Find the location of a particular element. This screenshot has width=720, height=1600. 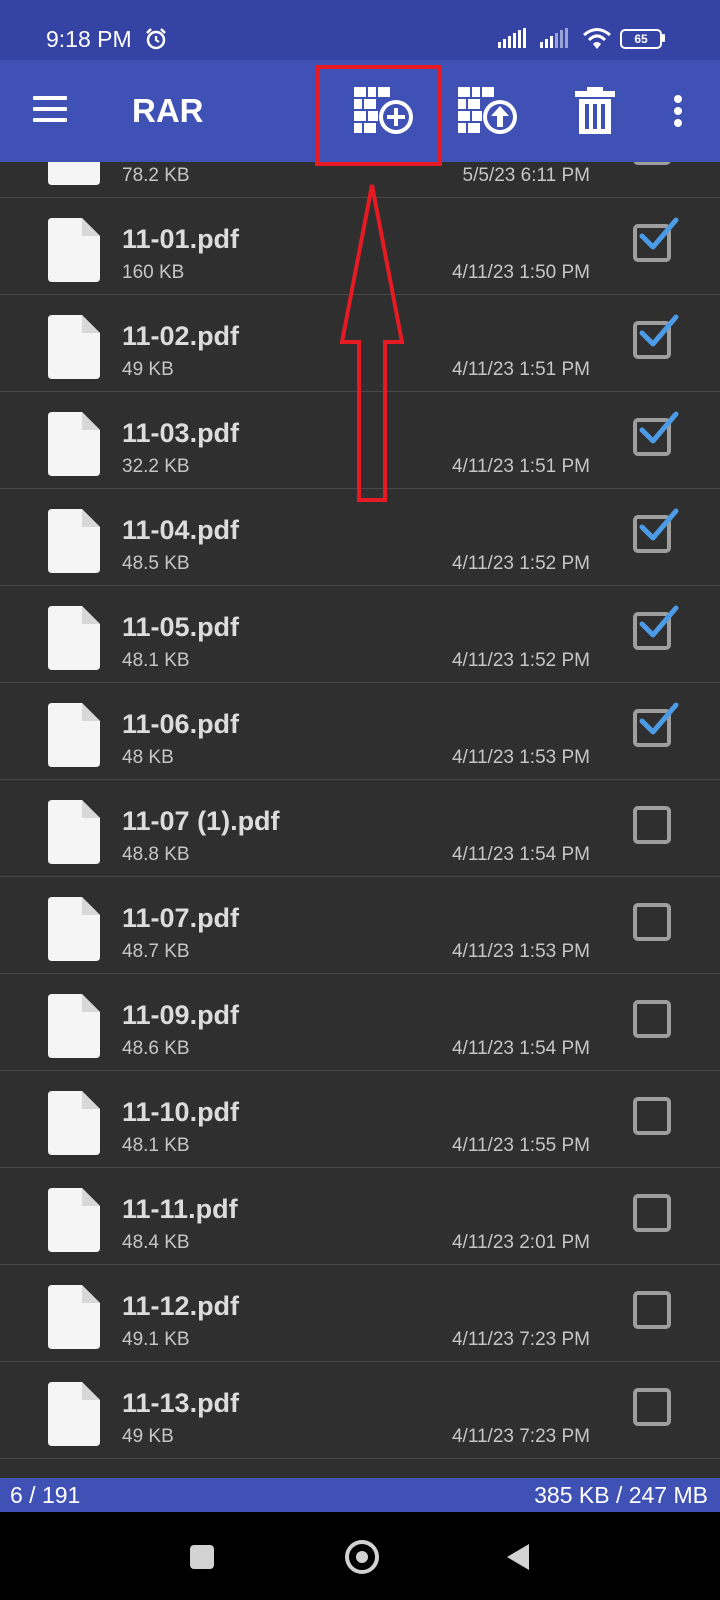

file-name: 11-01.pdf is located at coordinates (181, 239).